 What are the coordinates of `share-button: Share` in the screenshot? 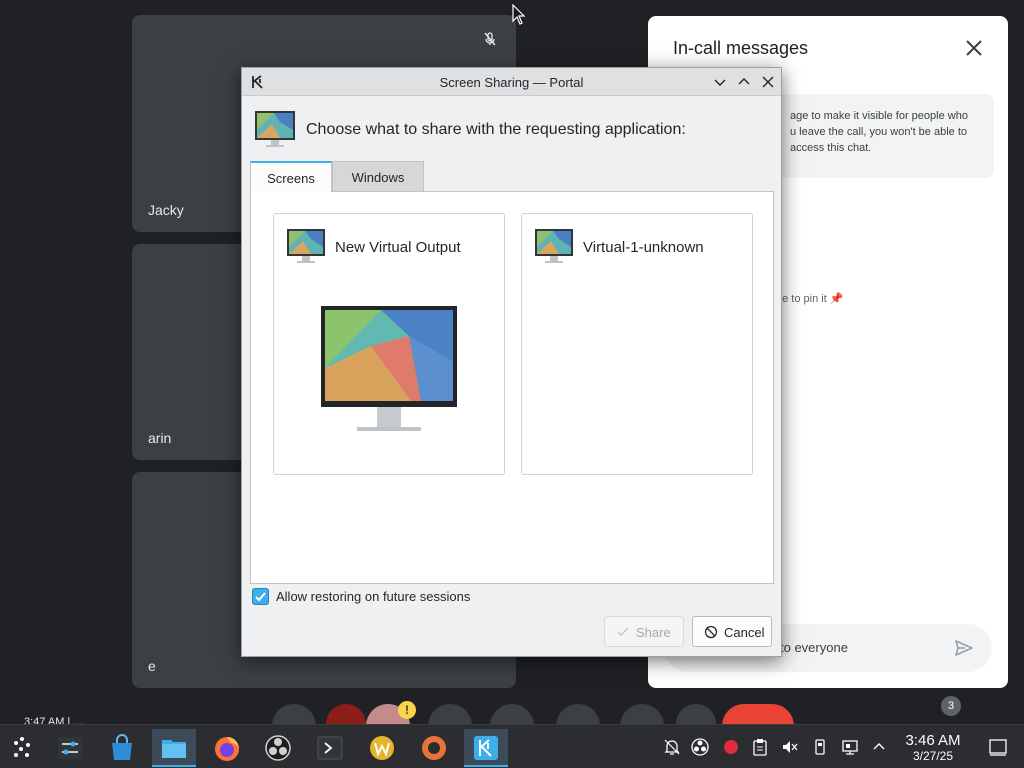 It's located at (644, 631).